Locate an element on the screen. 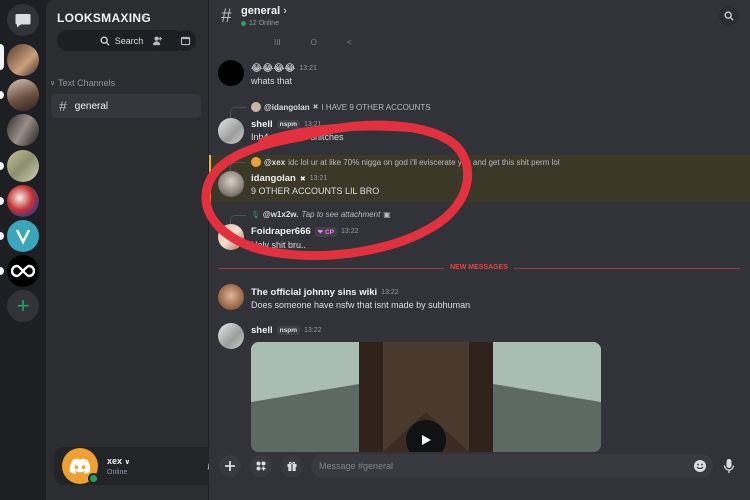  video-attachment is located at coordinates (426, 397).